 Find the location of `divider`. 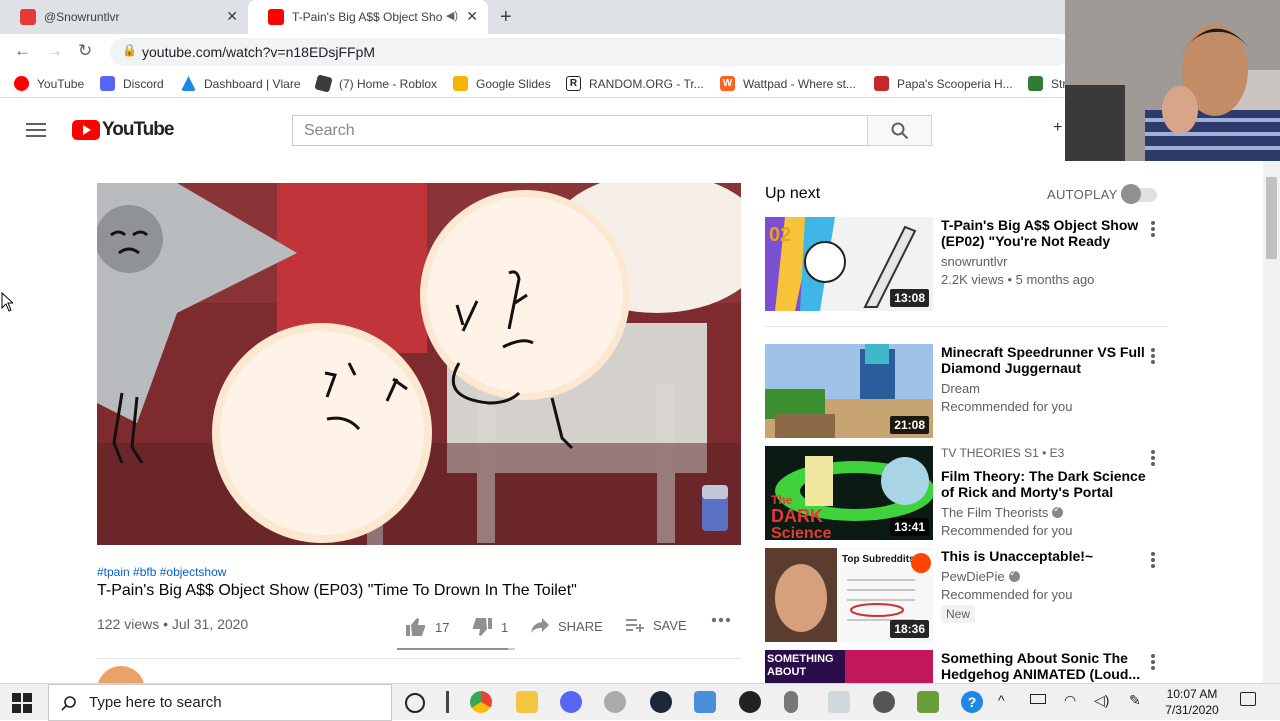

divider is located at coordinates (966, 326).